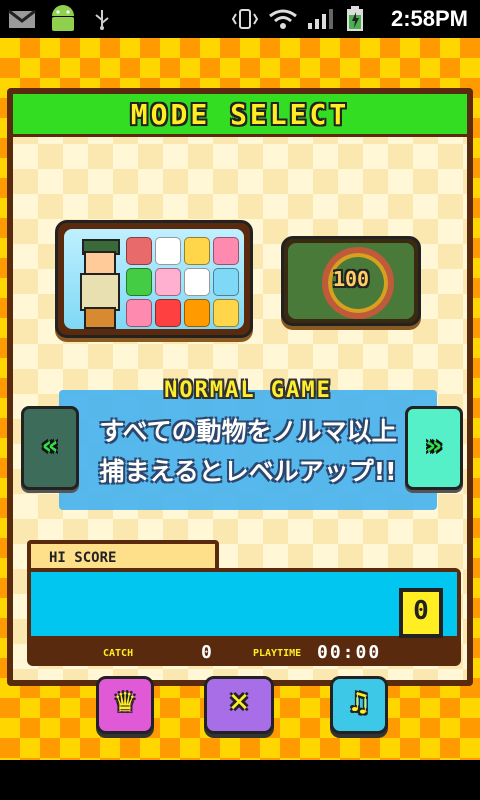 The width and height of the screenshot is (480, 800). What do you see at coordinates (102, 20) in the screenshot?
I see `usb-icon` at bounding box center [102, 20].